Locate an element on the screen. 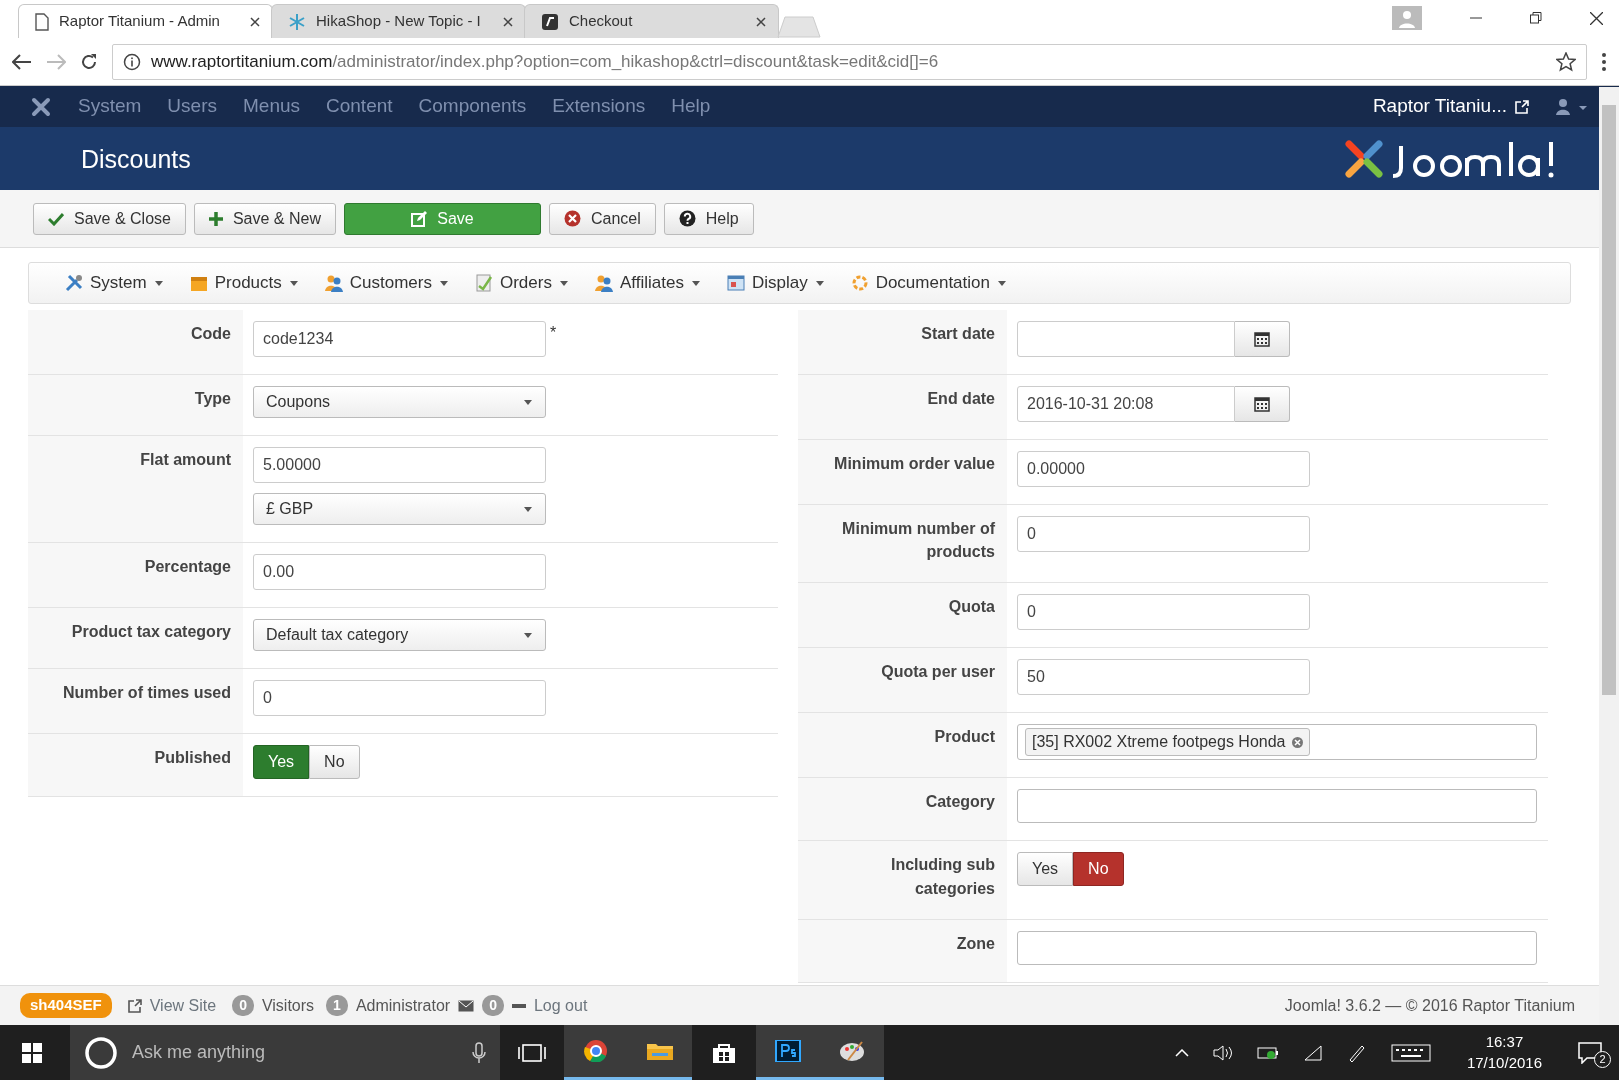  submenu-item: Documentation is located at coordinates (928, 283).